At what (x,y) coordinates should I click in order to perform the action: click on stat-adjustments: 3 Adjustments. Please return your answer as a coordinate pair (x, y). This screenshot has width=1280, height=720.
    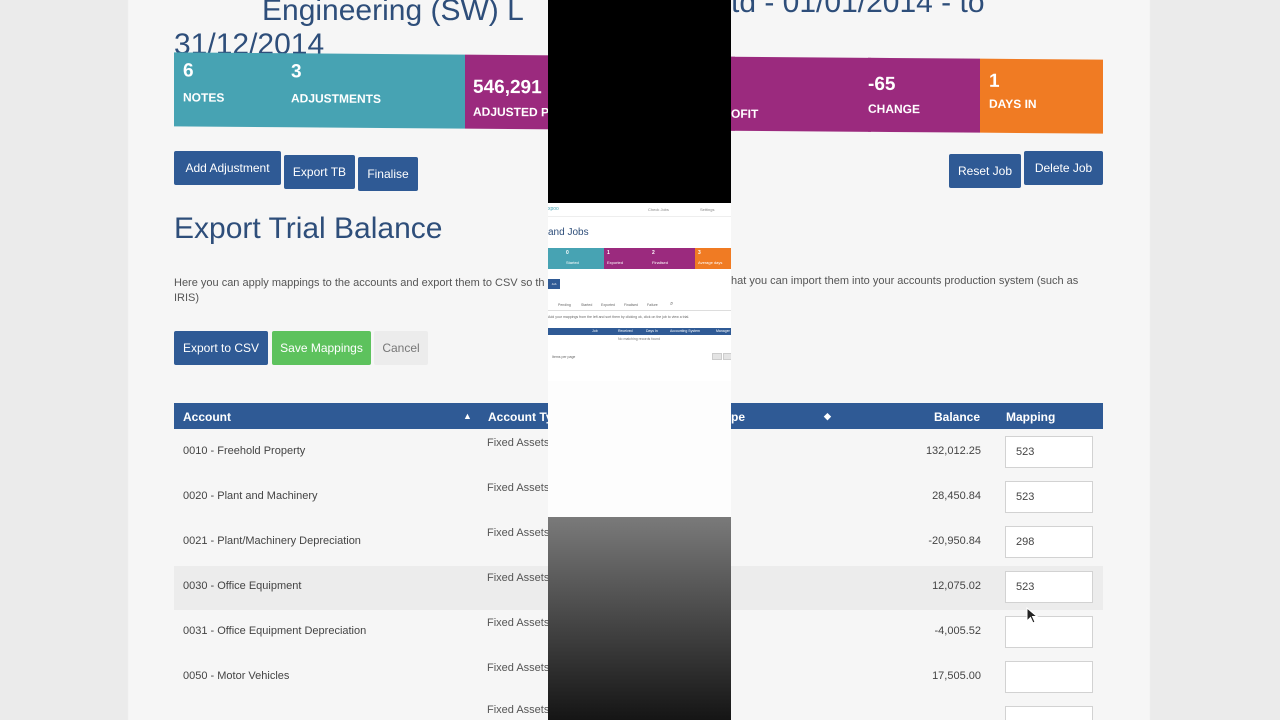
    Looking at the image, I should click on (378, 91).